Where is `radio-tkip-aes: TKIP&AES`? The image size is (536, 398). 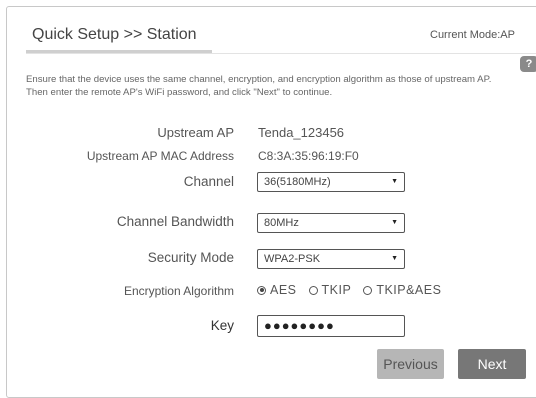
radio-tkip-aes: TKIP&AES is located at coordinates (402, 290).